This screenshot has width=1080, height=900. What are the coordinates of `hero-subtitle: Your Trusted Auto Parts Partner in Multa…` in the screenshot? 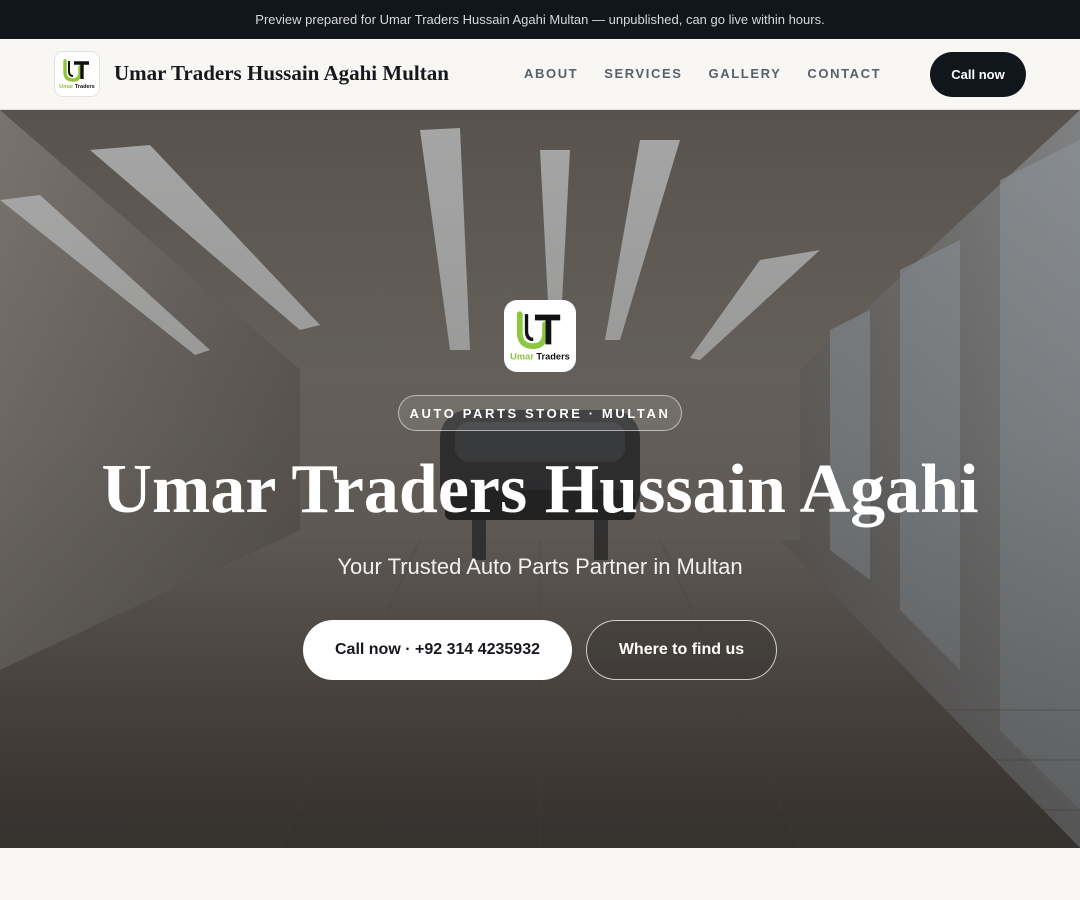 It's located at (540, 566).